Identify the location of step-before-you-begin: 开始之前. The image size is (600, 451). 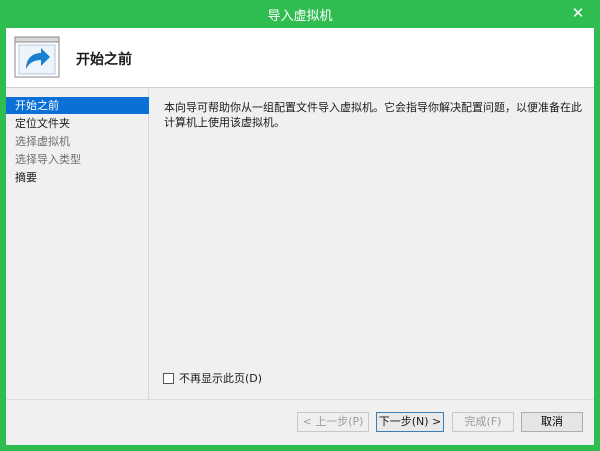
(77, 105).